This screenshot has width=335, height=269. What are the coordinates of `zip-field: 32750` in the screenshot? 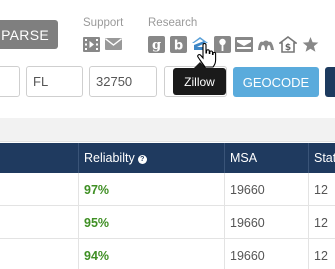 It's located at (123, 81).